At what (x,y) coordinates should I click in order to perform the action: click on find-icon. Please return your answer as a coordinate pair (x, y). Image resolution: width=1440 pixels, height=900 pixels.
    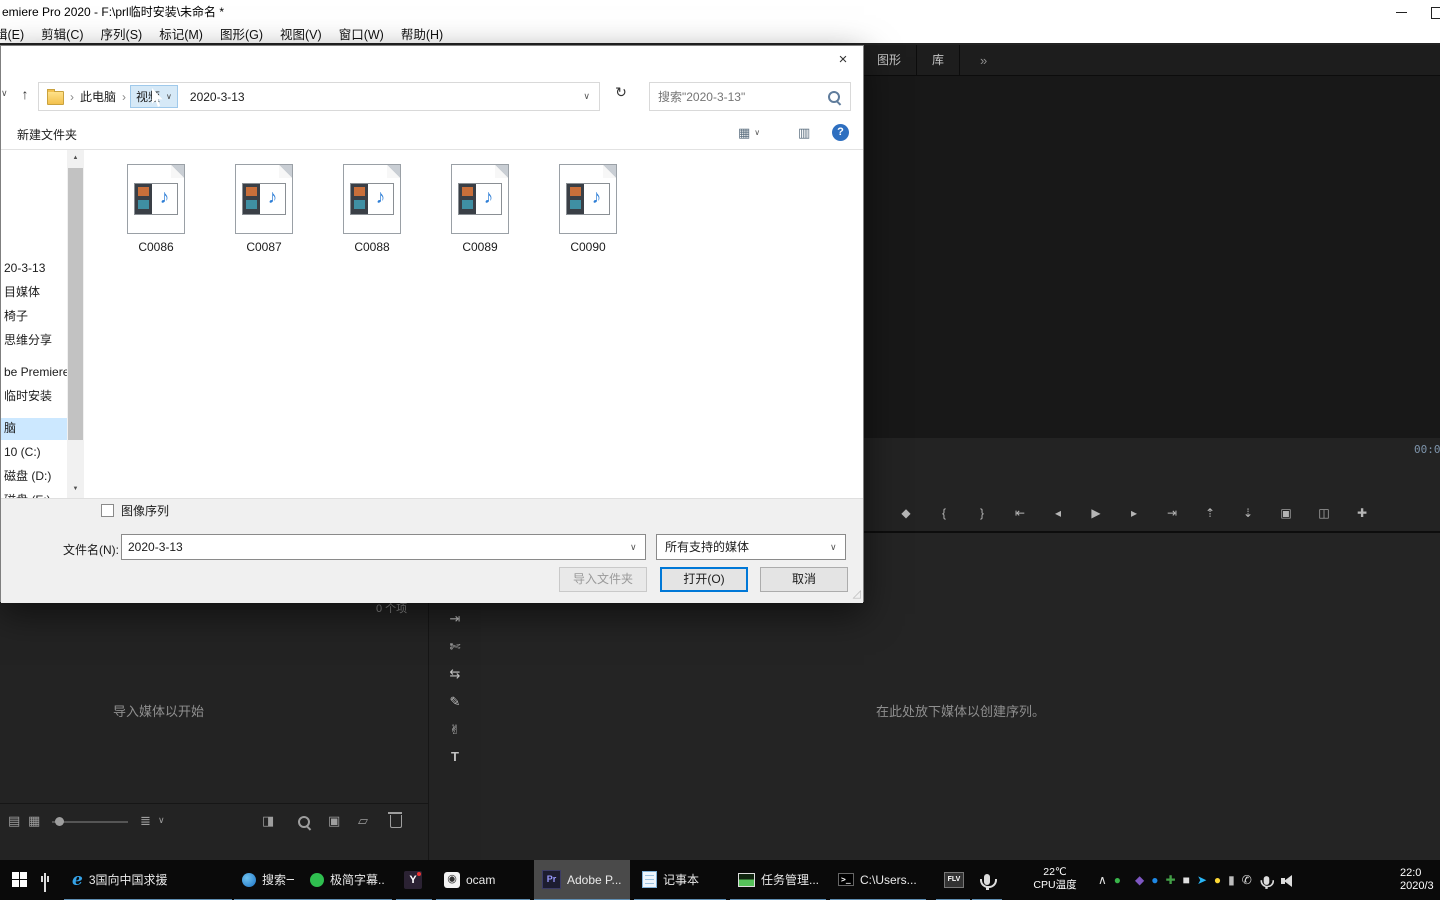
    Looking at the image, I should click on (304, 822).